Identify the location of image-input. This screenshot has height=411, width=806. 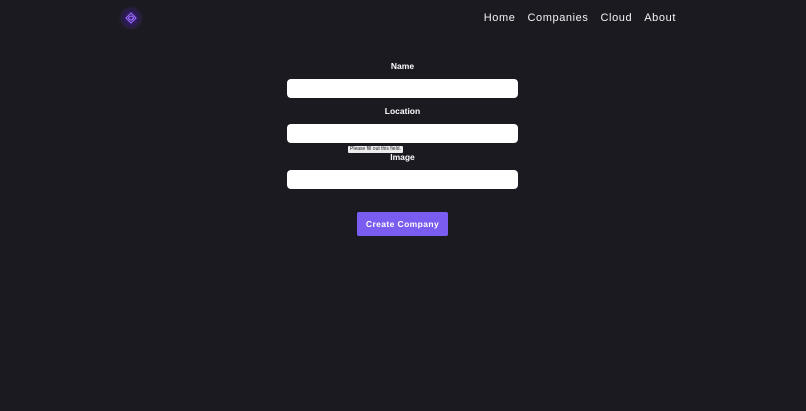
(402, 179).